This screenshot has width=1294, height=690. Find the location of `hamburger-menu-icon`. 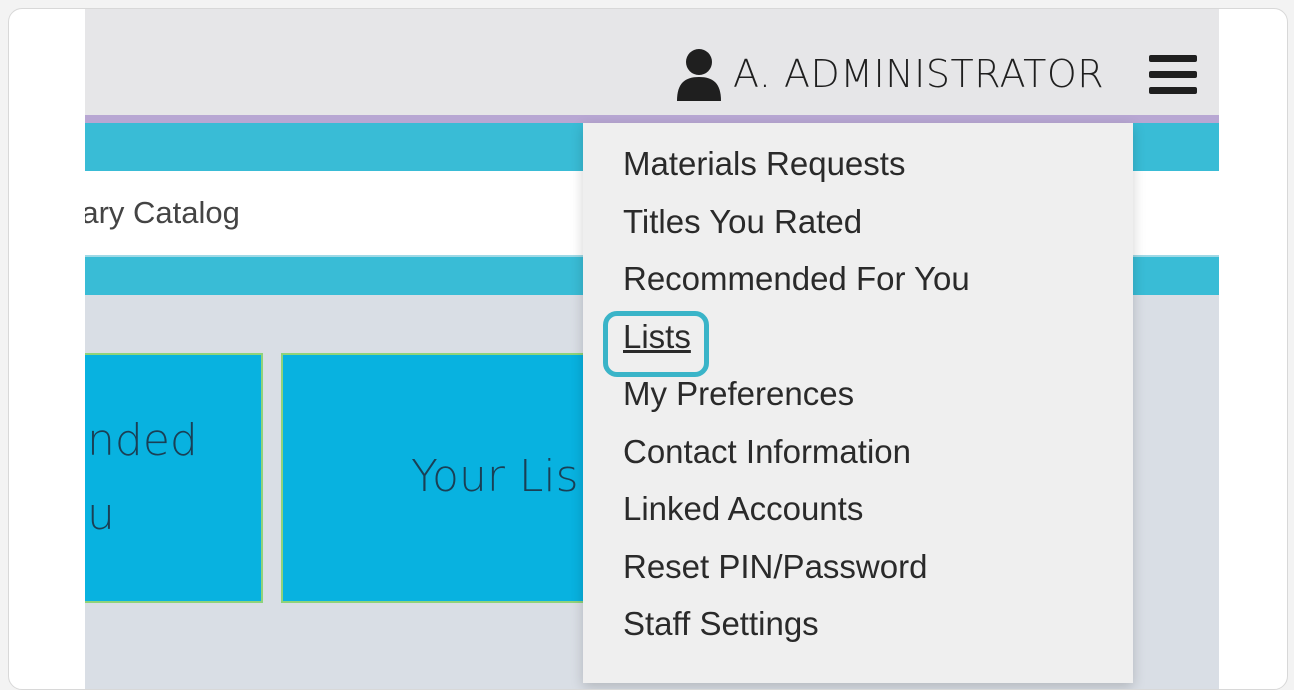

hamburger-menu-icon is located at coordinates (1173, 75).